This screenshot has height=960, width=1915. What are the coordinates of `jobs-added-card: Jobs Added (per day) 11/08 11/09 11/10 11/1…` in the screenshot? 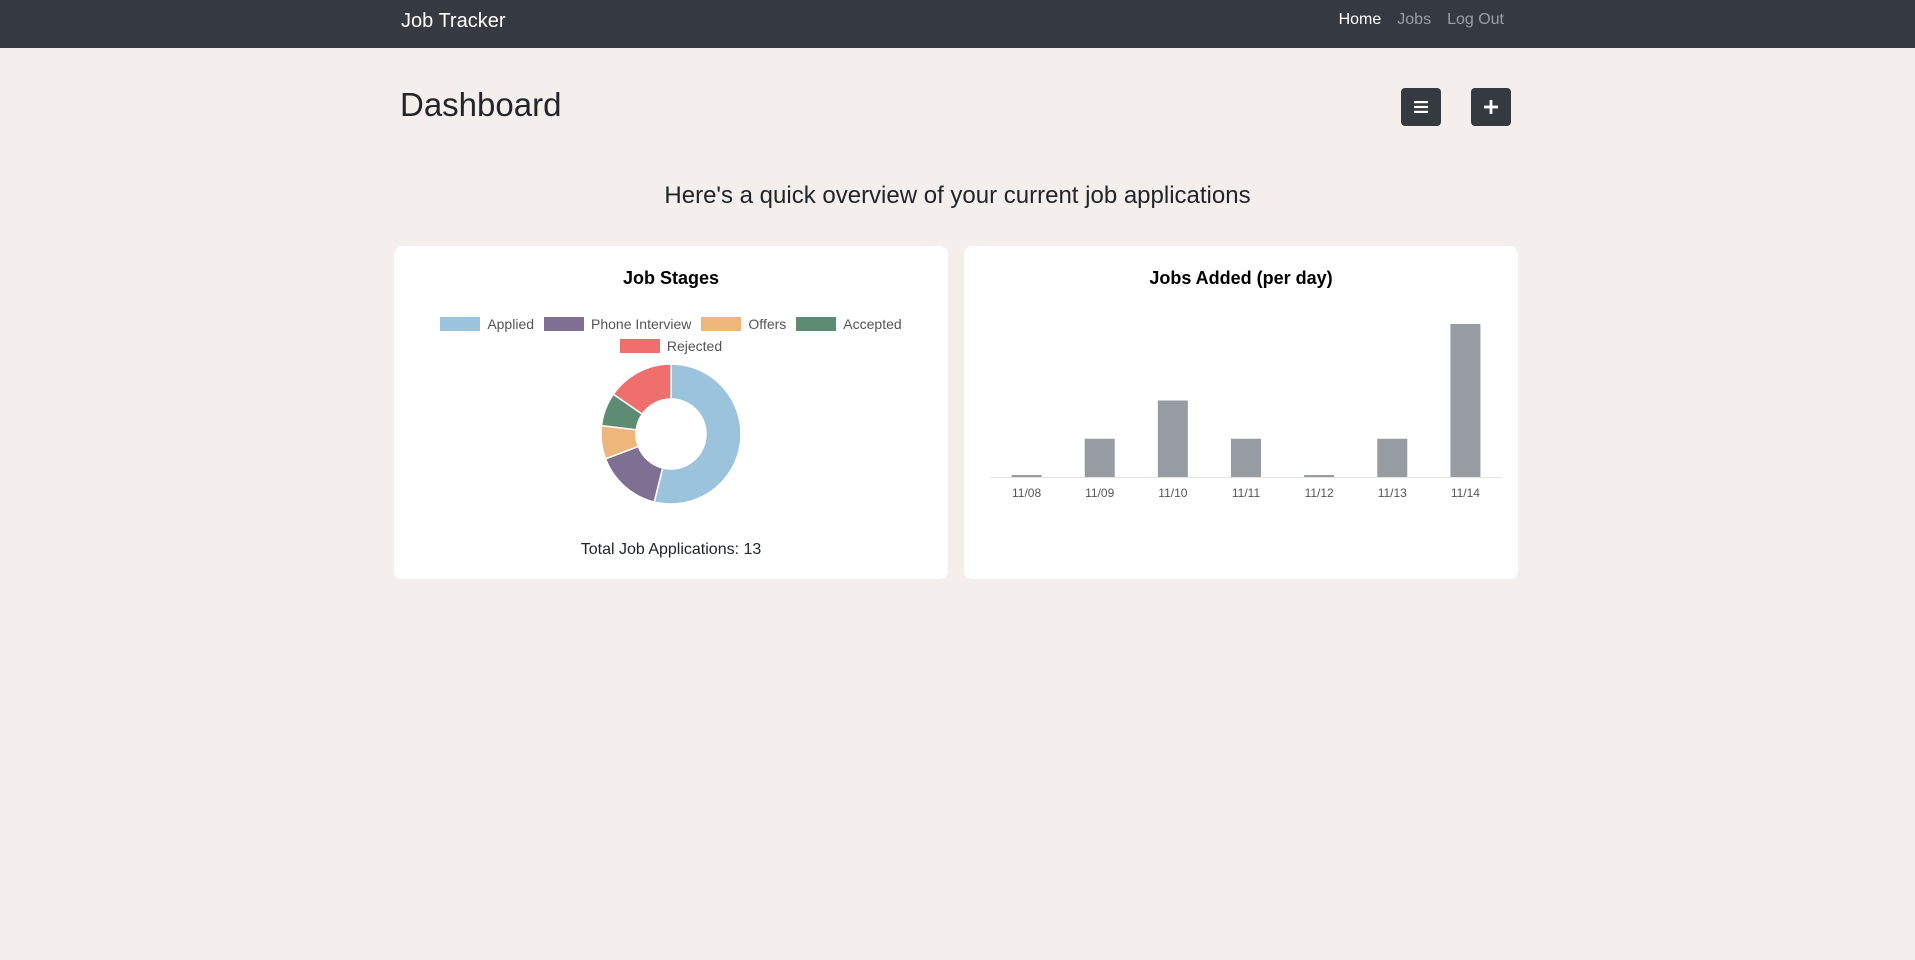 It's located at (1241, 412).